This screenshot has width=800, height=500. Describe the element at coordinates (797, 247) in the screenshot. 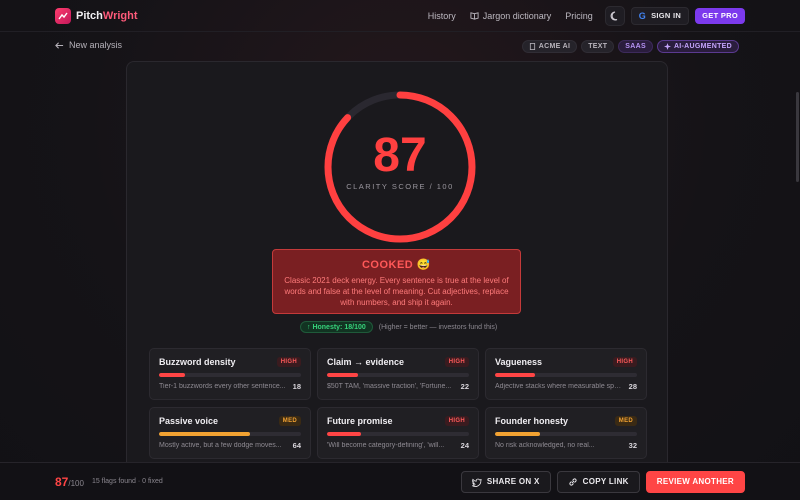

I see `scrollbar` at that location.